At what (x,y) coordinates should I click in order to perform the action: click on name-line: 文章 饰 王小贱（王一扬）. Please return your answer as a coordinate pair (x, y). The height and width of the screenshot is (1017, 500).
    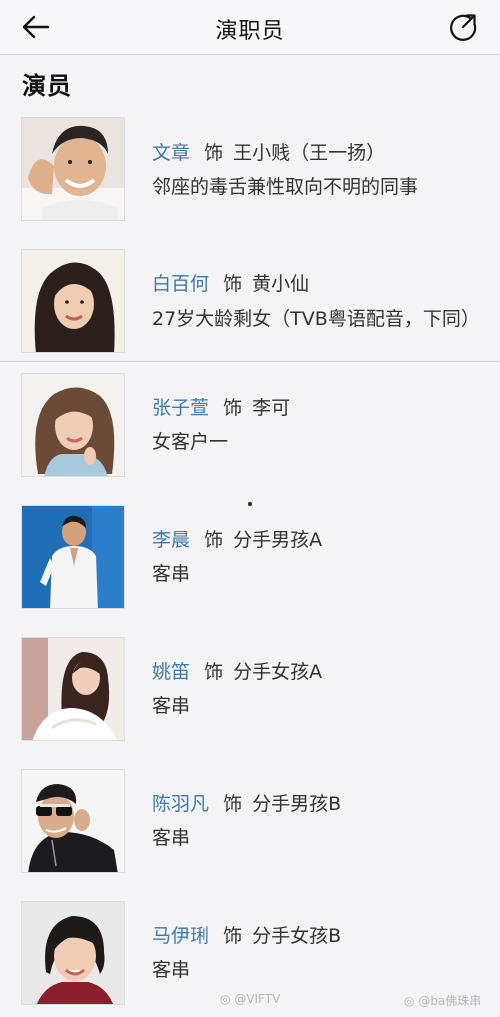
    Looking at the image, I should click on (268, 151).